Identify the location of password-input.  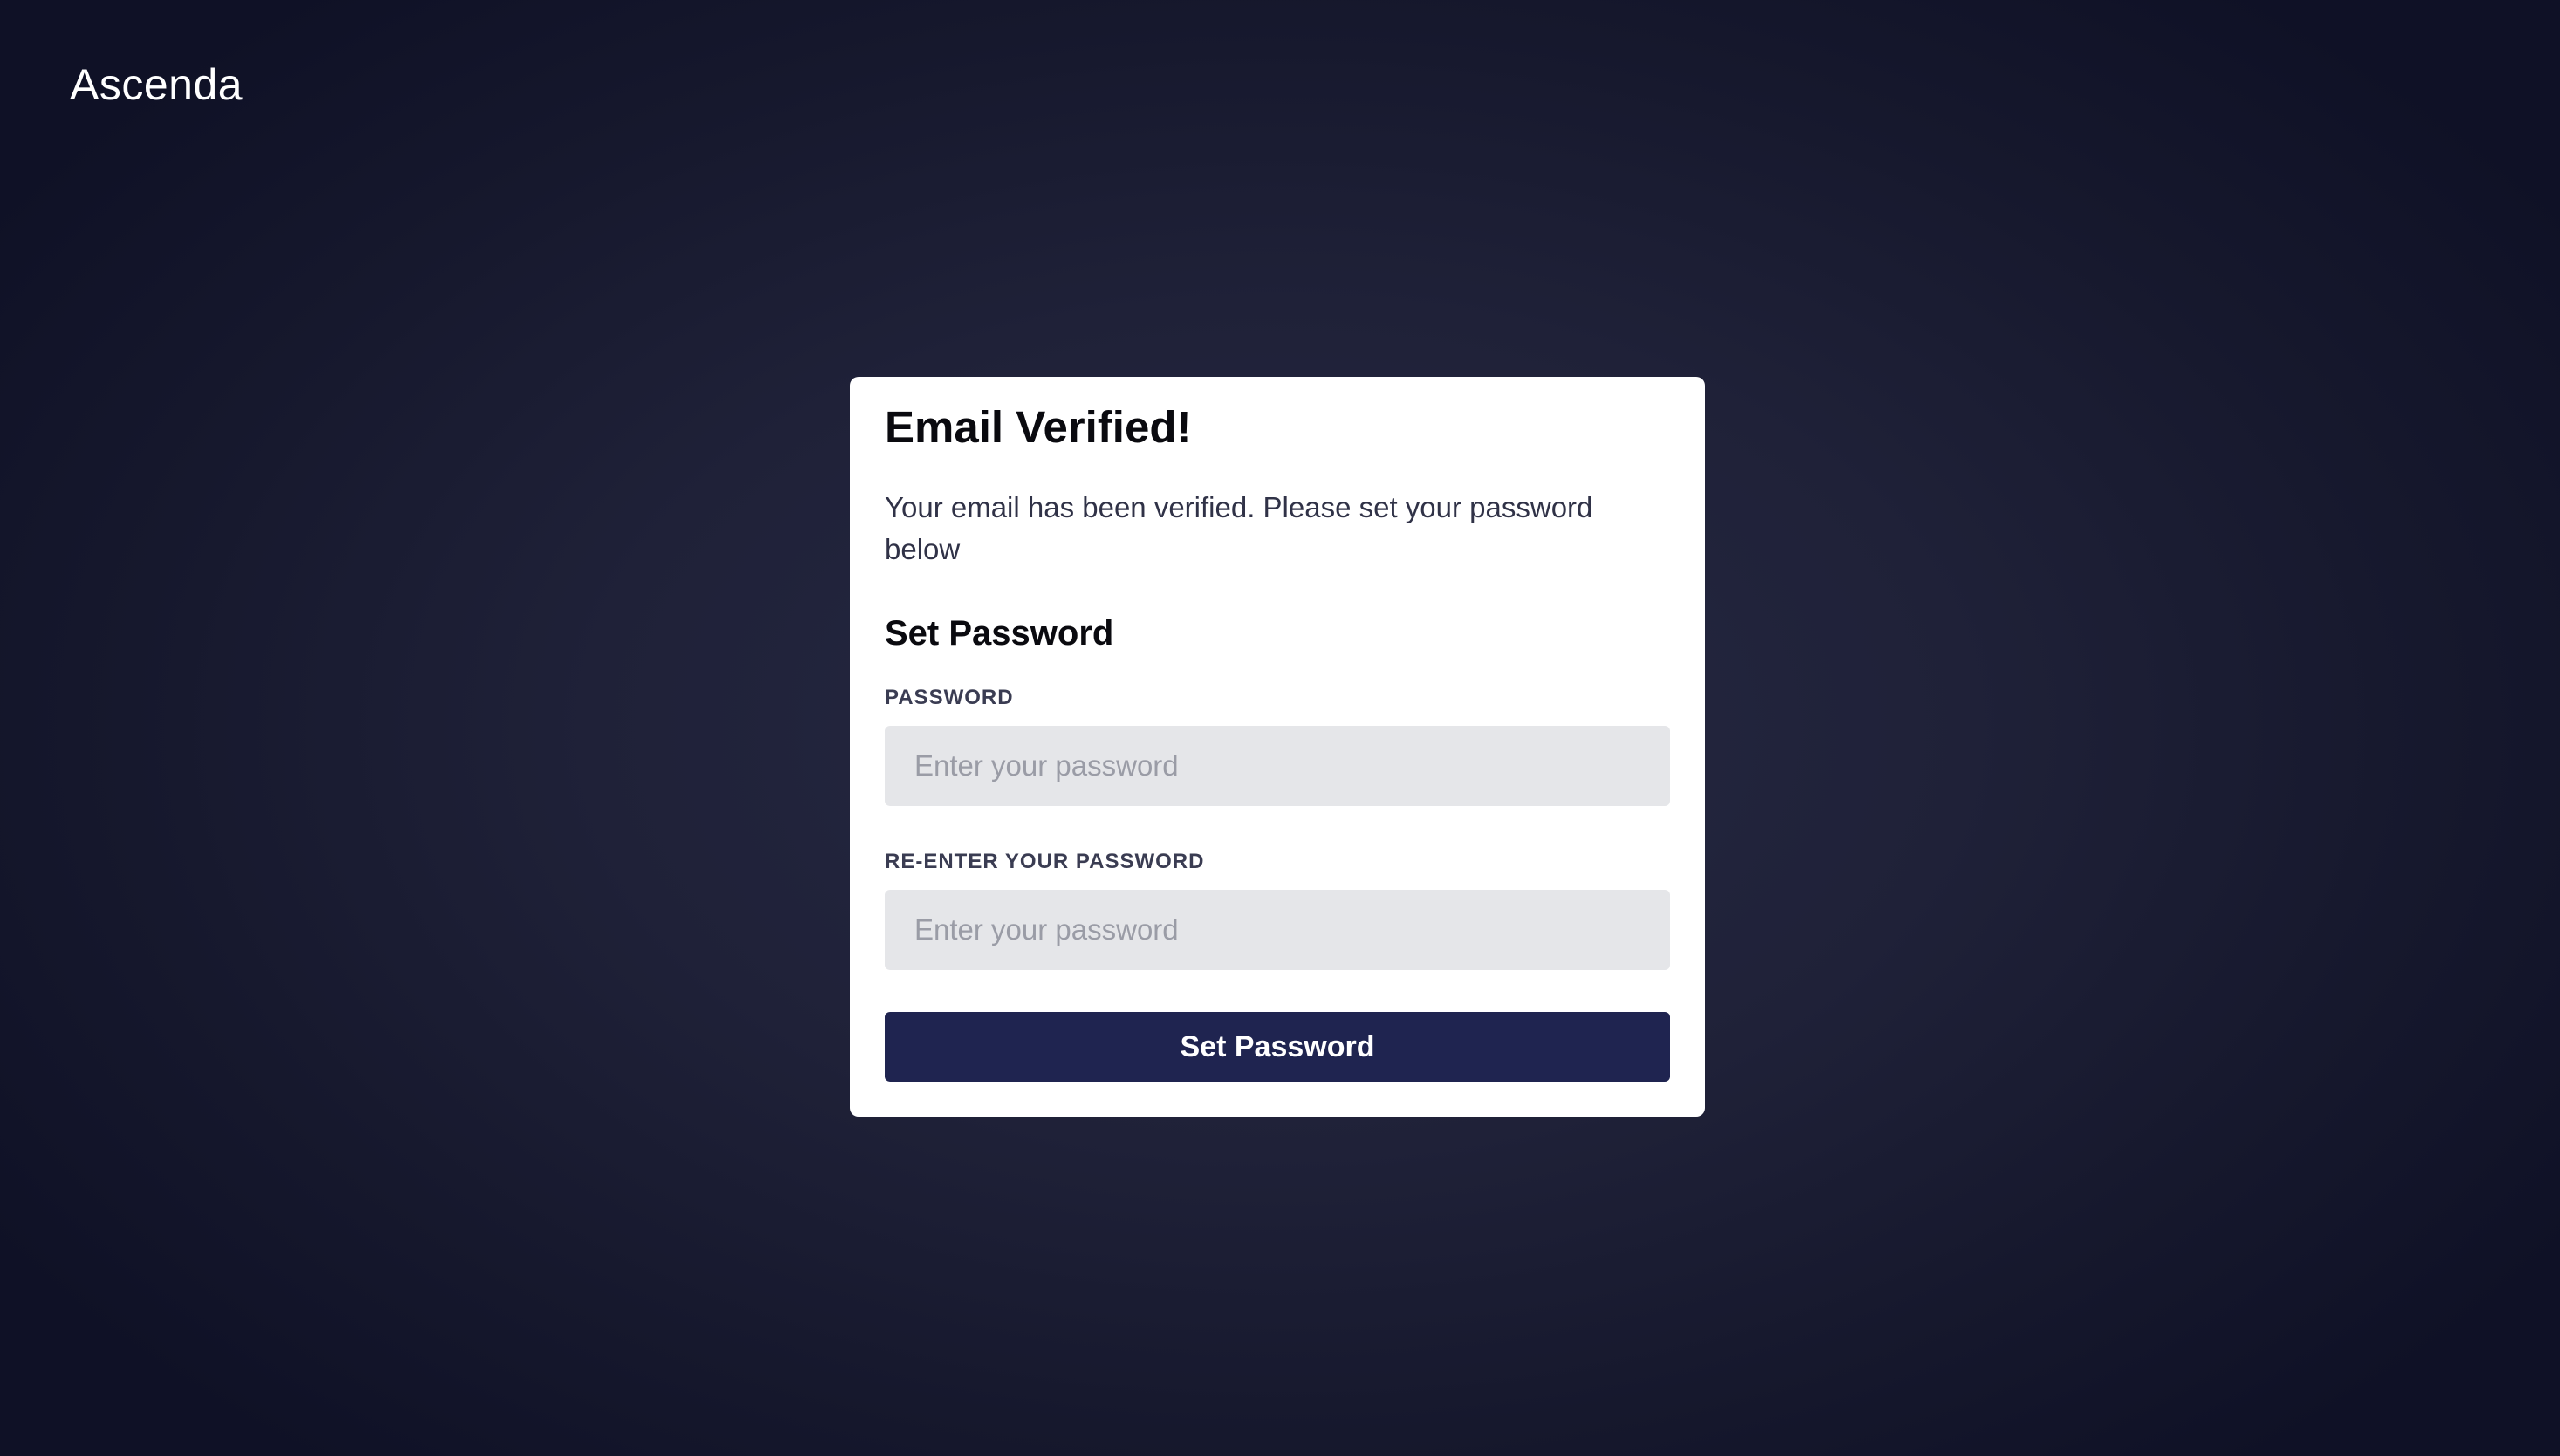
(1277, 766).